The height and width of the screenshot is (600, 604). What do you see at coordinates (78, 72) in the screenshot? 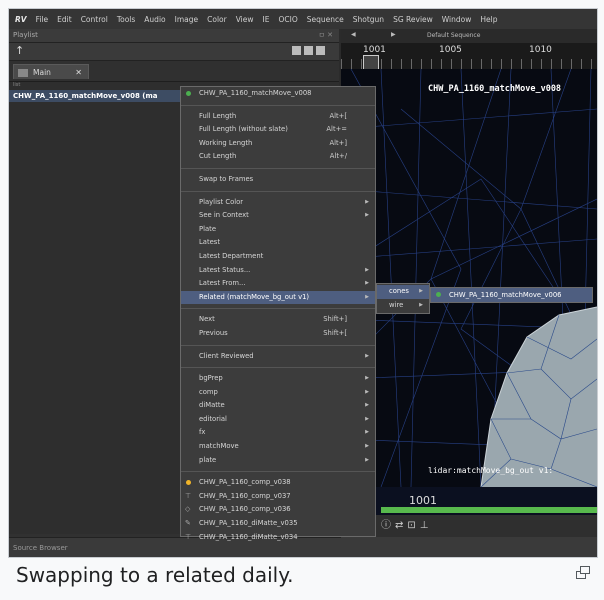
I see `close-tab-icon: ✕` at bounding box center [78, 72].